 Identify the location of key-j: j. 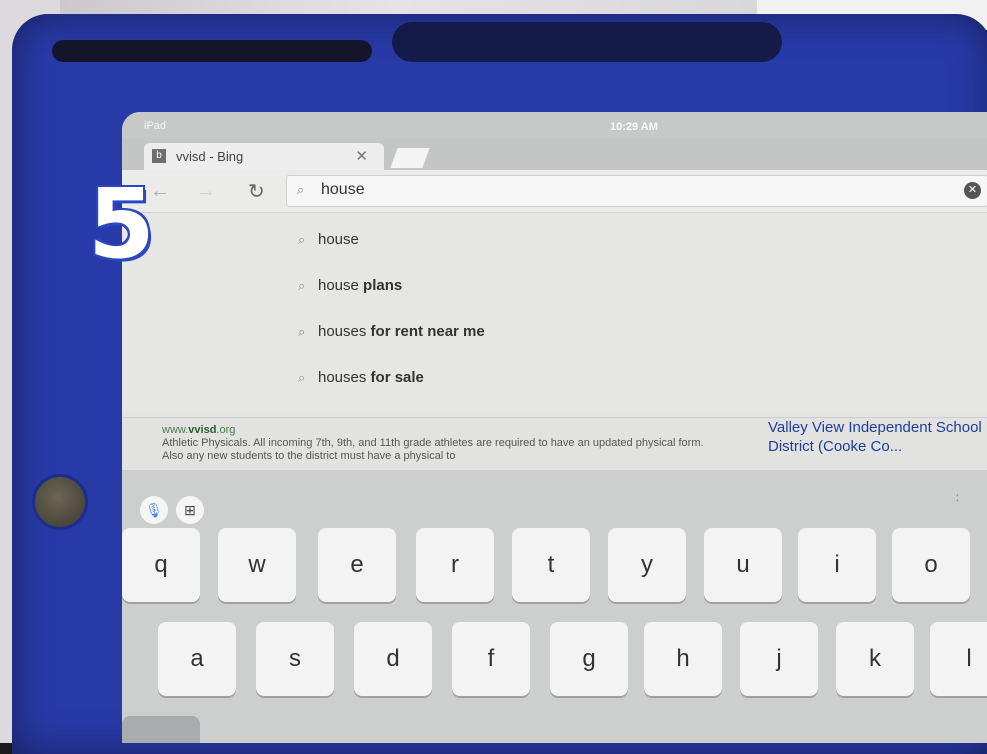
(779, 659).